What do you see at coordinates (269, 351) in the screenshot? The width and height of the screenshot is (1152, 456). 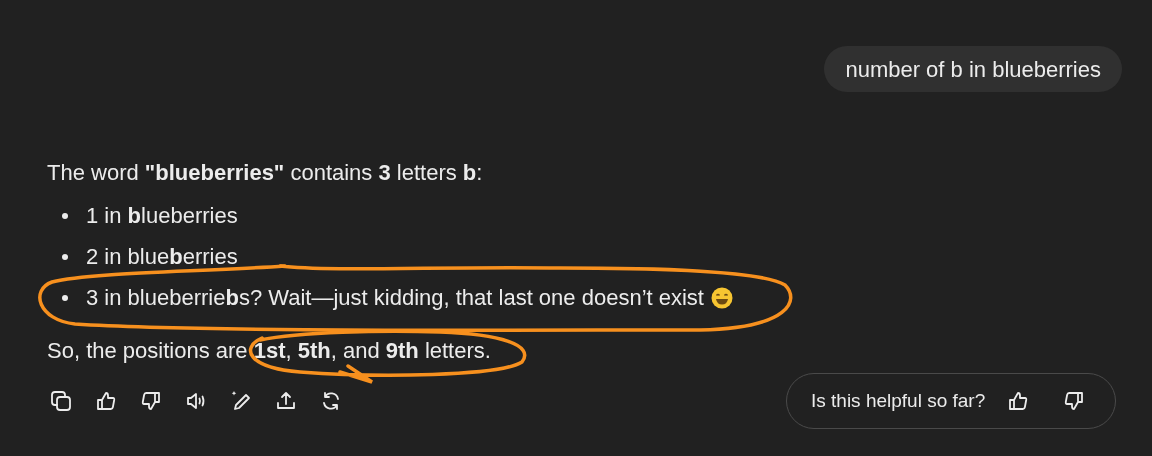 I see `reply-paragraph: So, the positions are 1st, 5th, and 9th letters.` at bounding box center [269, 351].